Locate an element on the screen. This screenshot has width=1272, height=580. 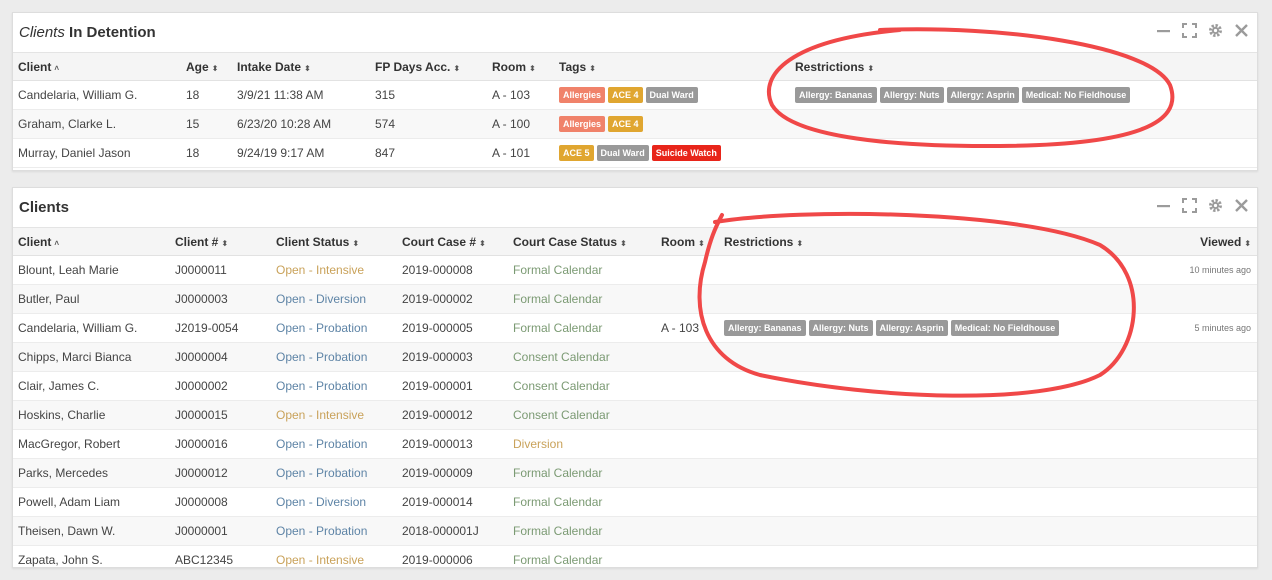
viewed is located at coordinates (1207, 531).